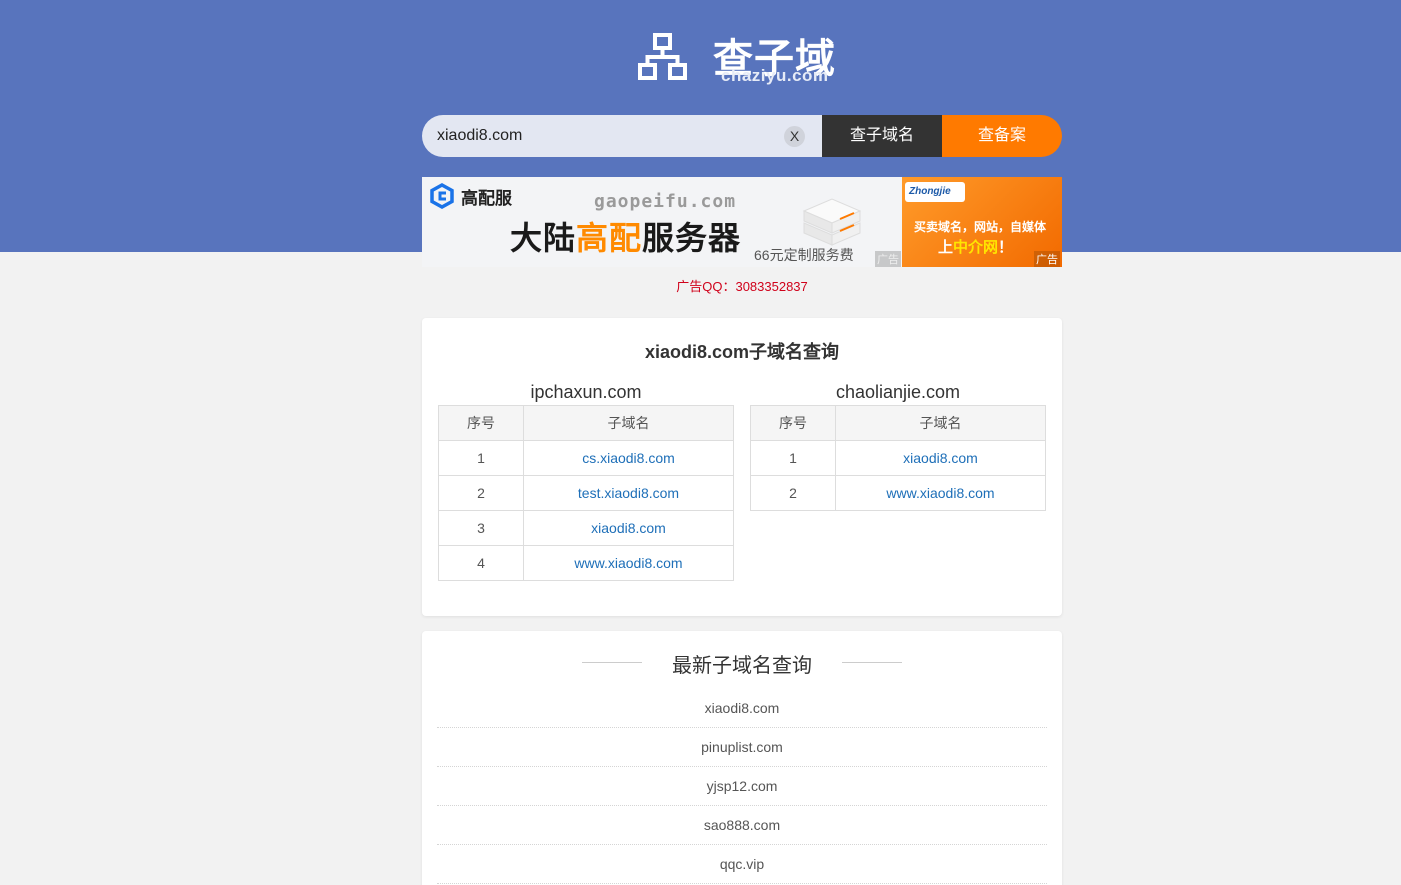  I want to click on site-logo: 查子域 chaziyu.com, so click(748, 58).